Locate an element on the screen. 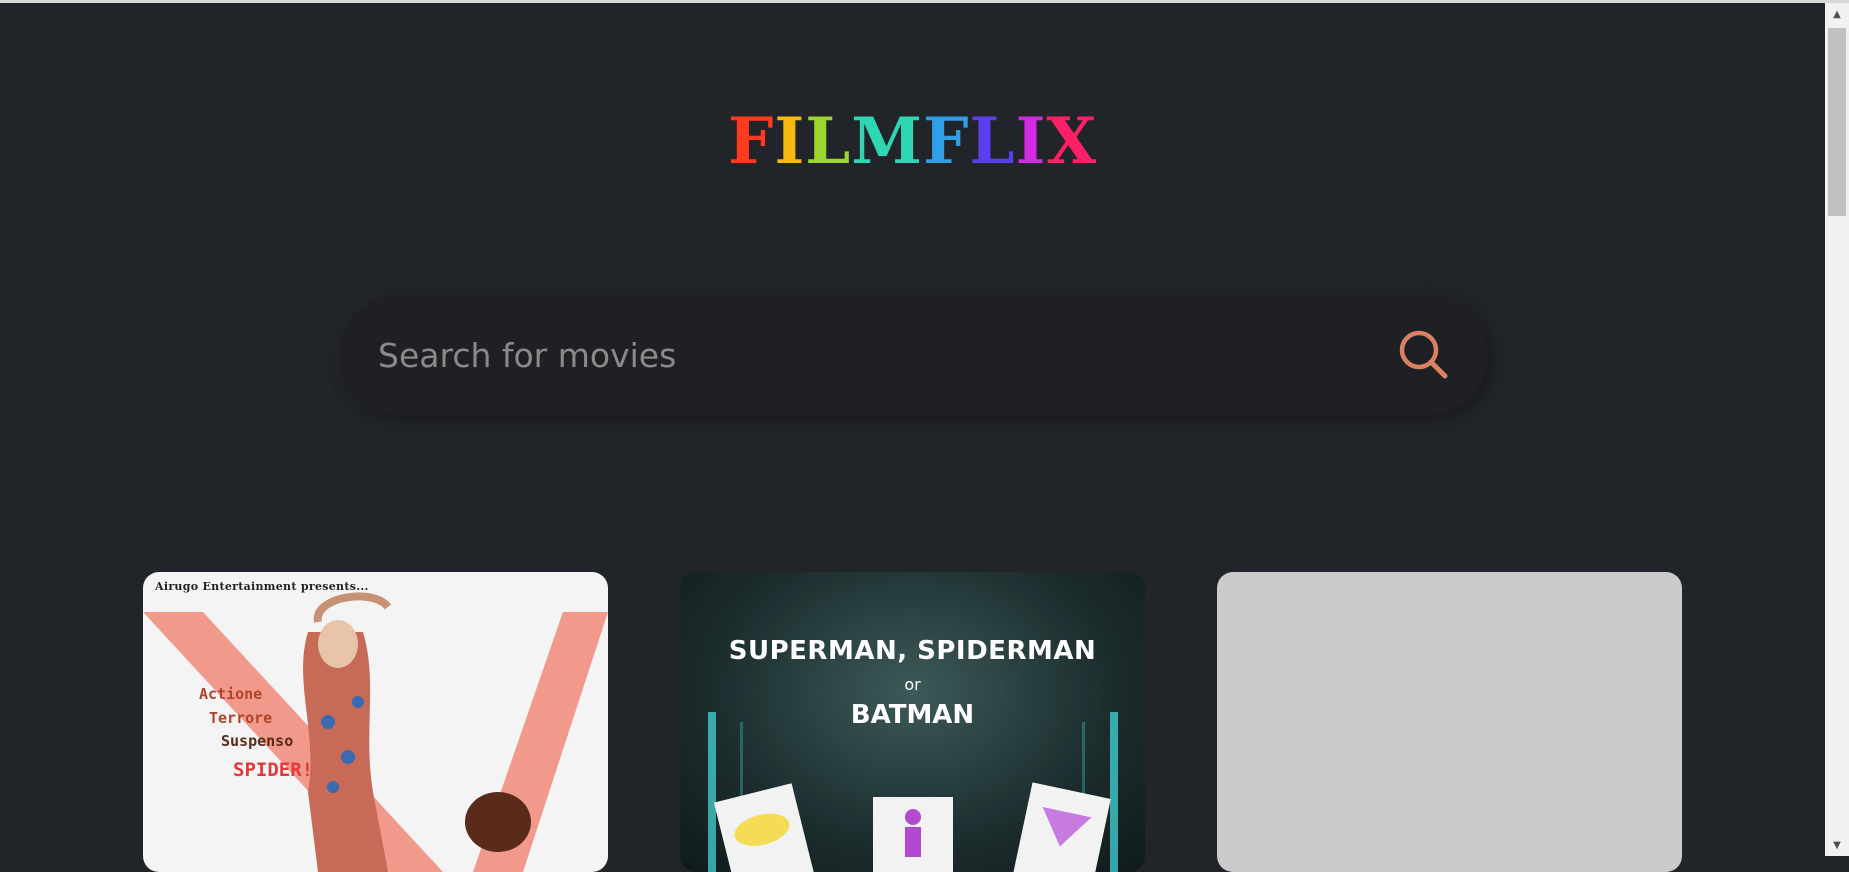  filmflix-logo: FILMFLIX is located at coordinates (912, 142).